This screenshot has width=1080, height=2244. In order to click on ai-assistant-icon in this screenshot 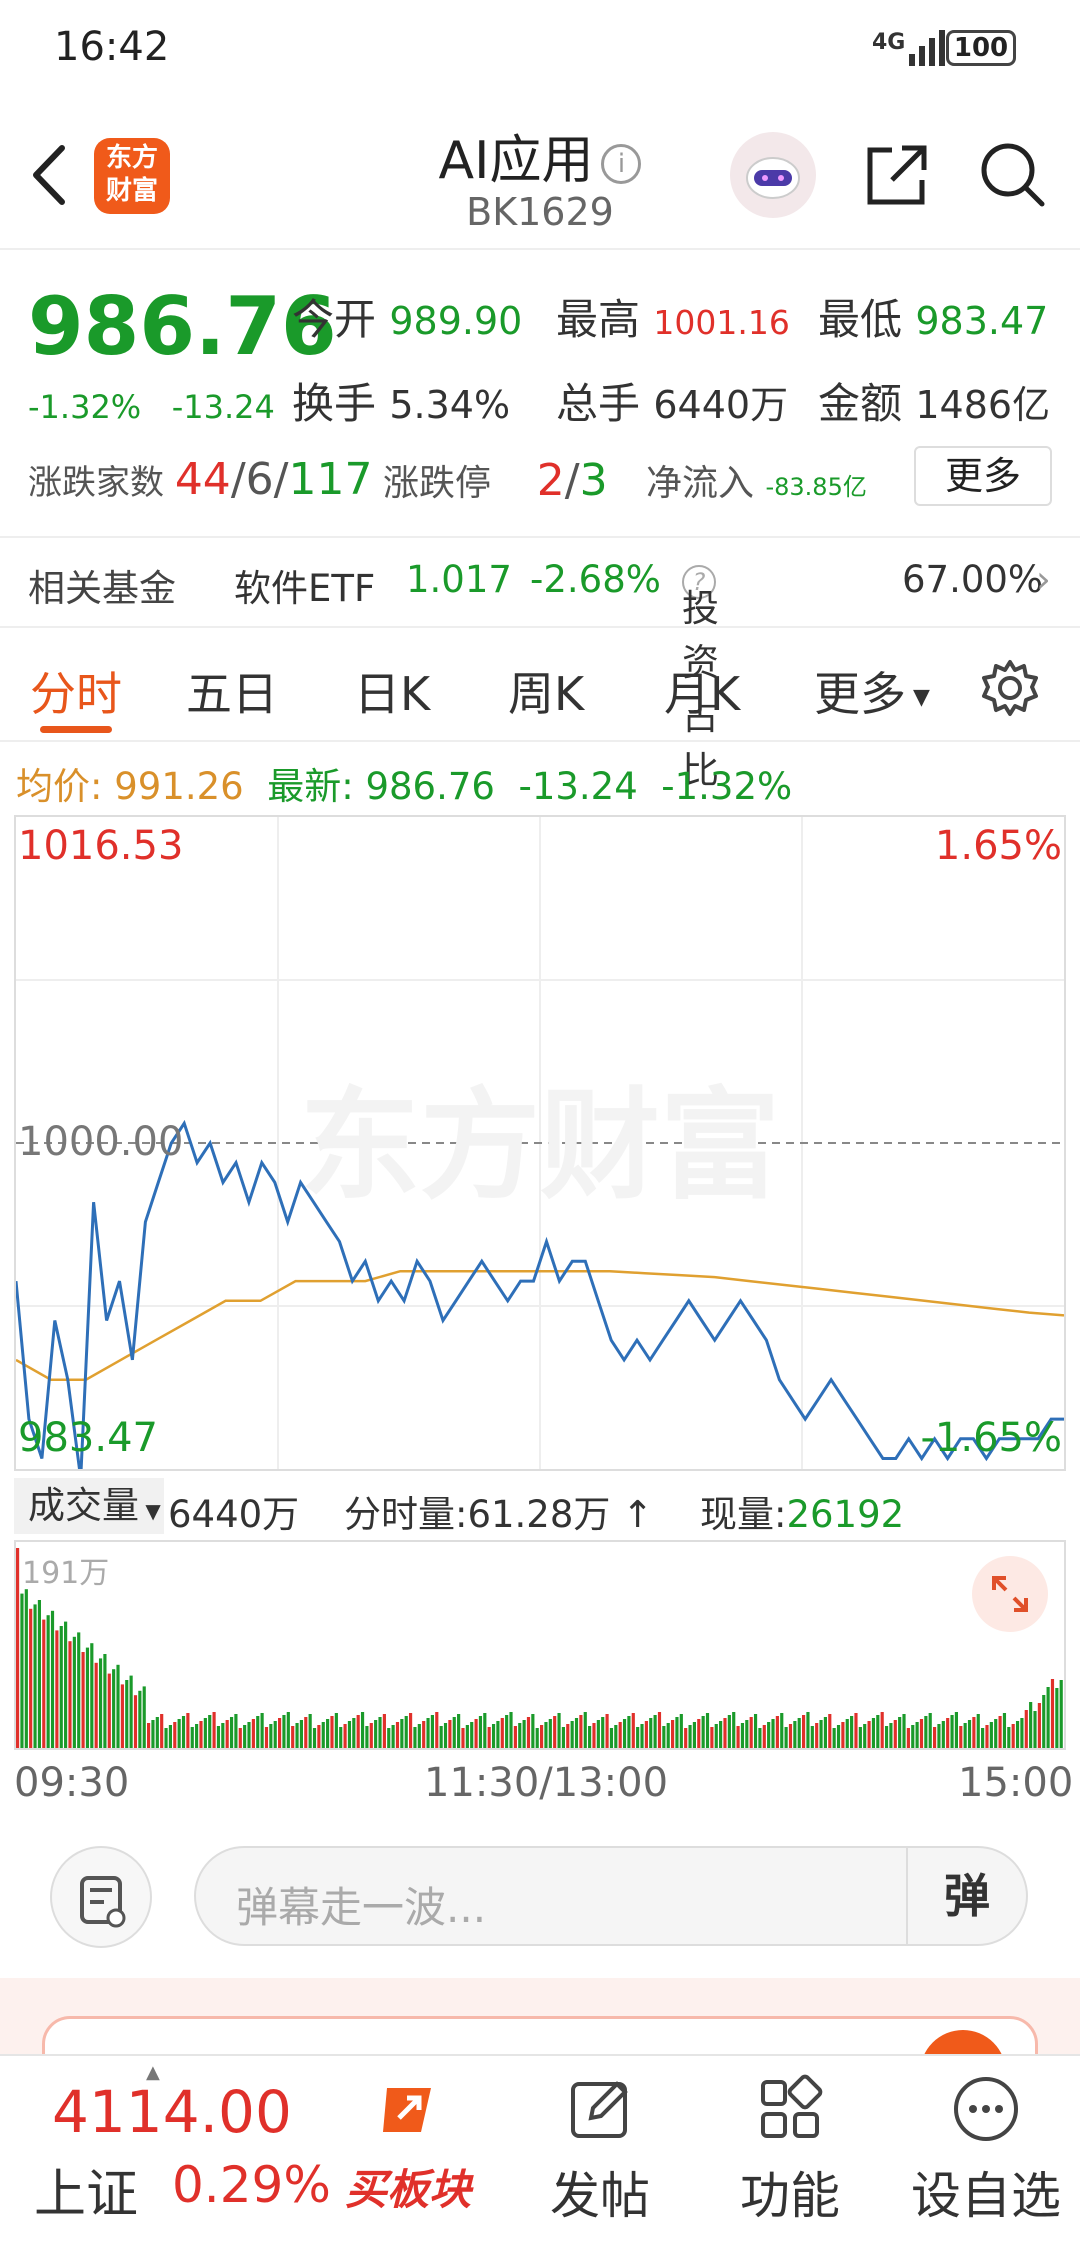, I will do `click(773, 175)`.